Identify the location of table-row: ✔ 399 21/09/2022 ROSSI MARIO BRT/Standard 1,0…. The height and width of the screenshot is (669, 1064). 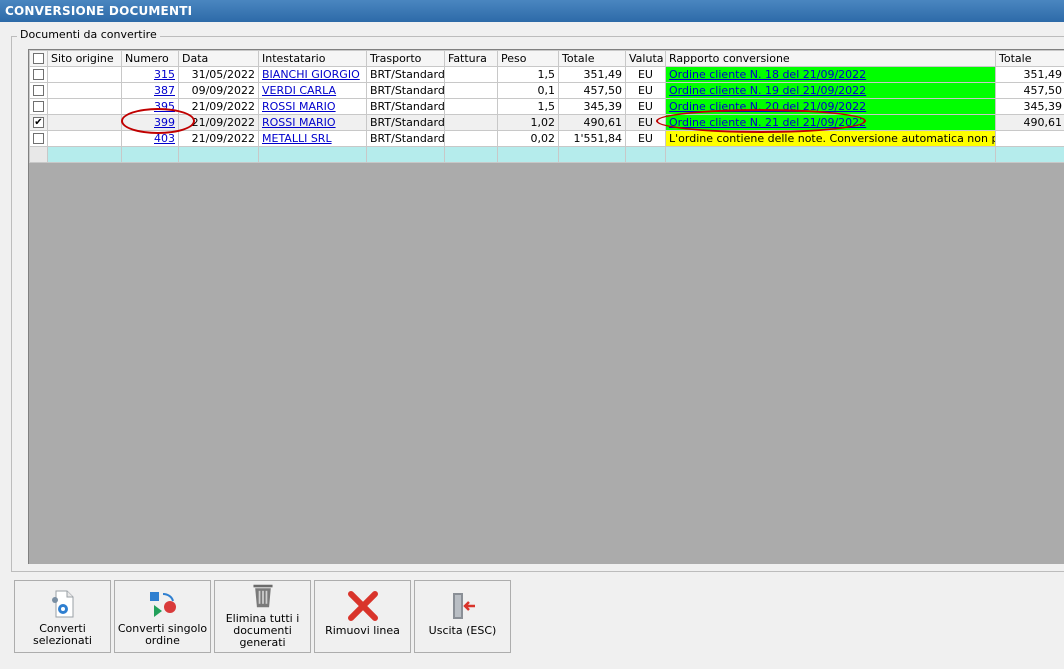
(546, 122).